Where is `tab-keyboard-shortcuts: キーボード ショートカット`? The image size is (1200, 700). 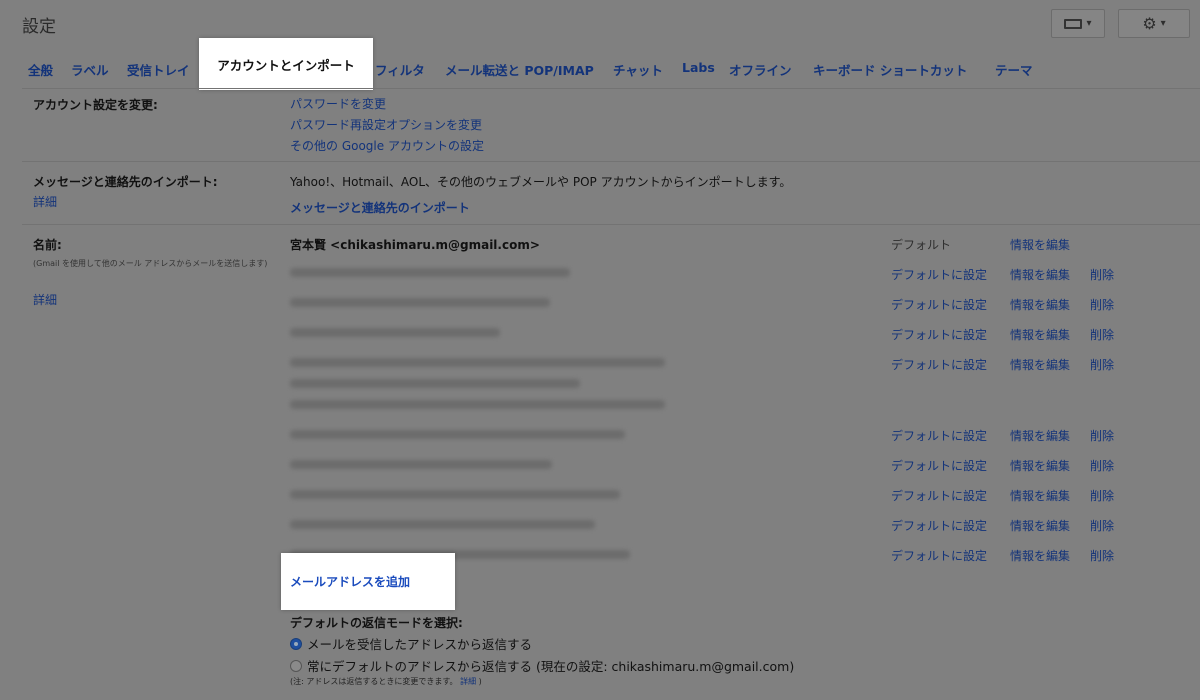
tab-keyboard-shortcuts: キーボード ショートカット is located at coordinates (890, 69).